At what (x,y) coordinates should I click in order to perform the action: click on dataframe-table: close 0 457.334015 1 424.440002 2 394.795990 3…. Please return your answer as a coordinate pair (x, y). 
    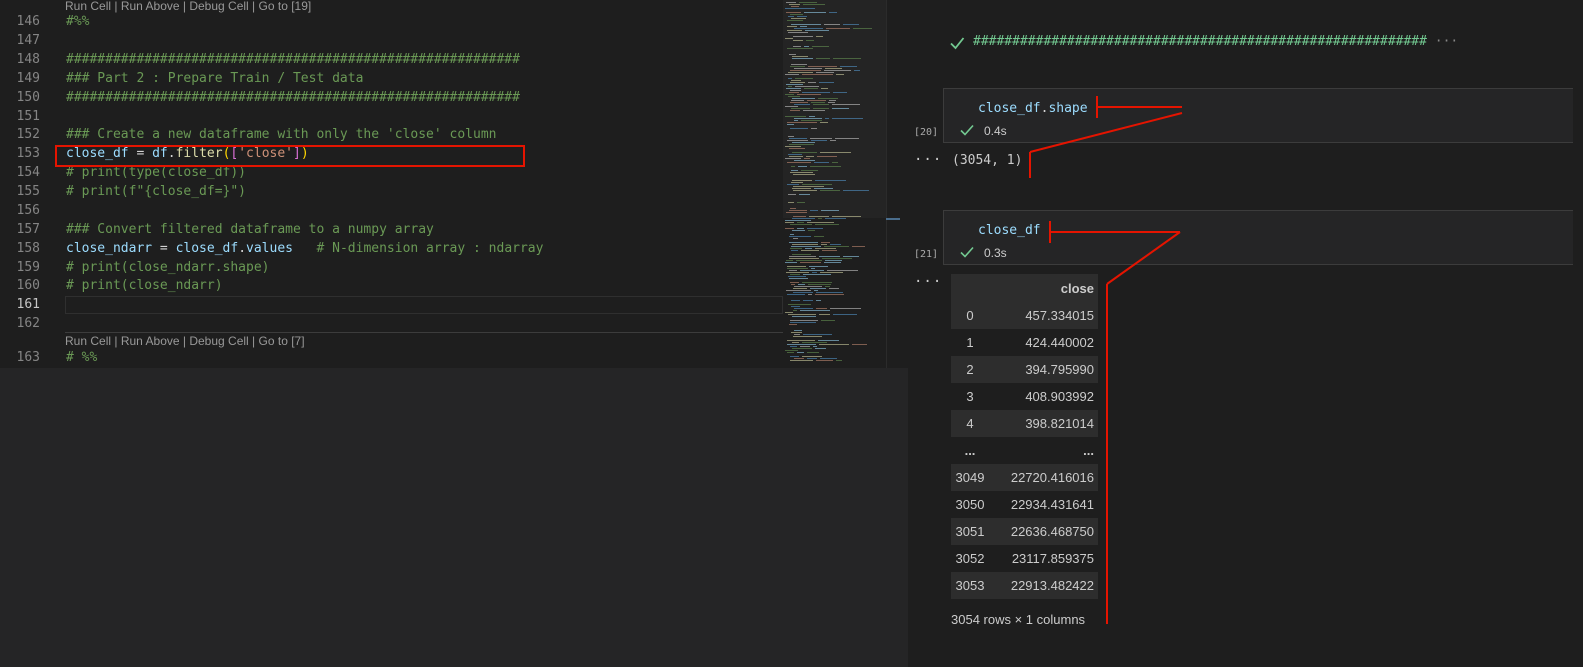
    Looking at the image, I should click on (1024, 436).